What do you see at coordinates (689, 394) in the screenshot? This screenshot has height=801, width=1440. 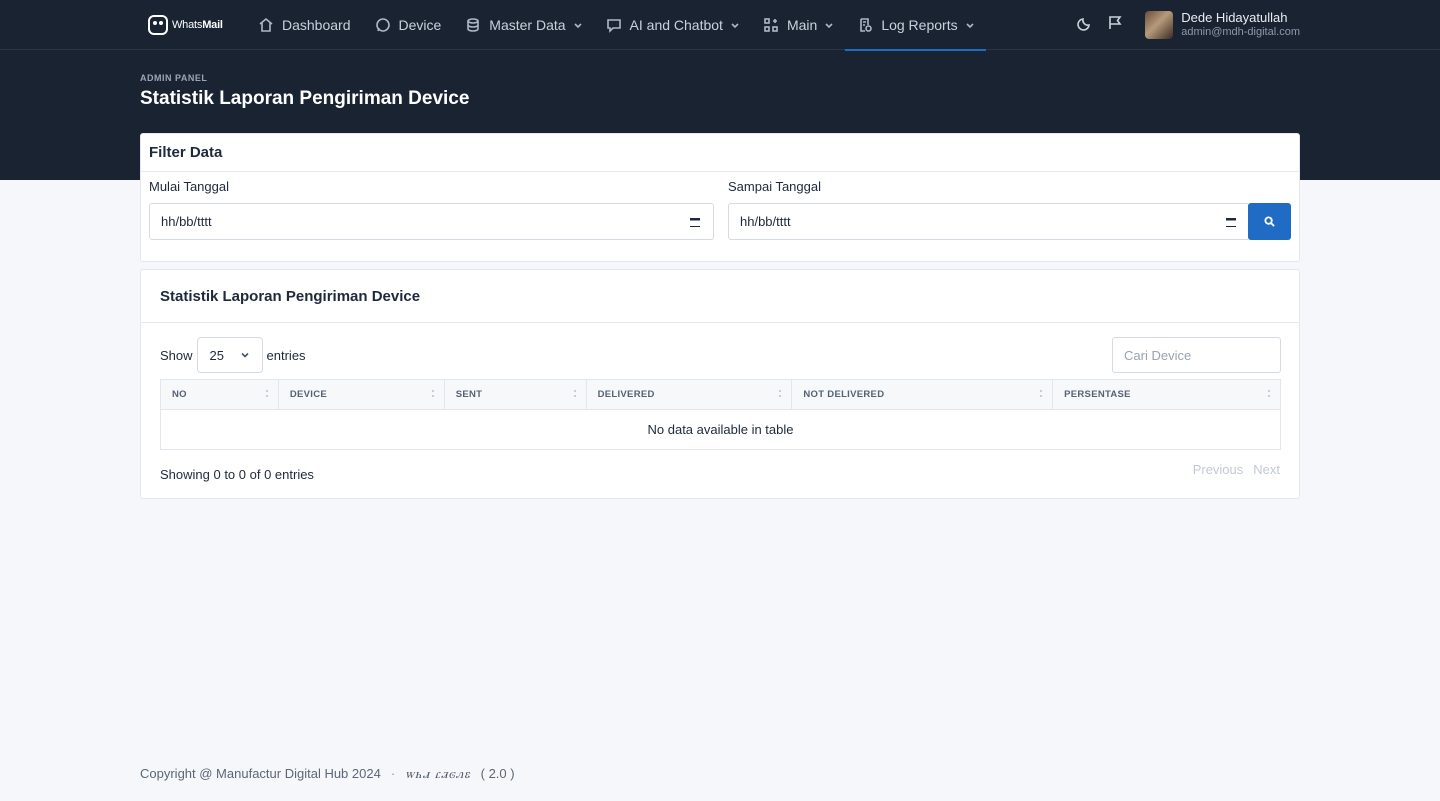 I see `column-header-delivered: DELIVERED` at bounding box center [689, 394].